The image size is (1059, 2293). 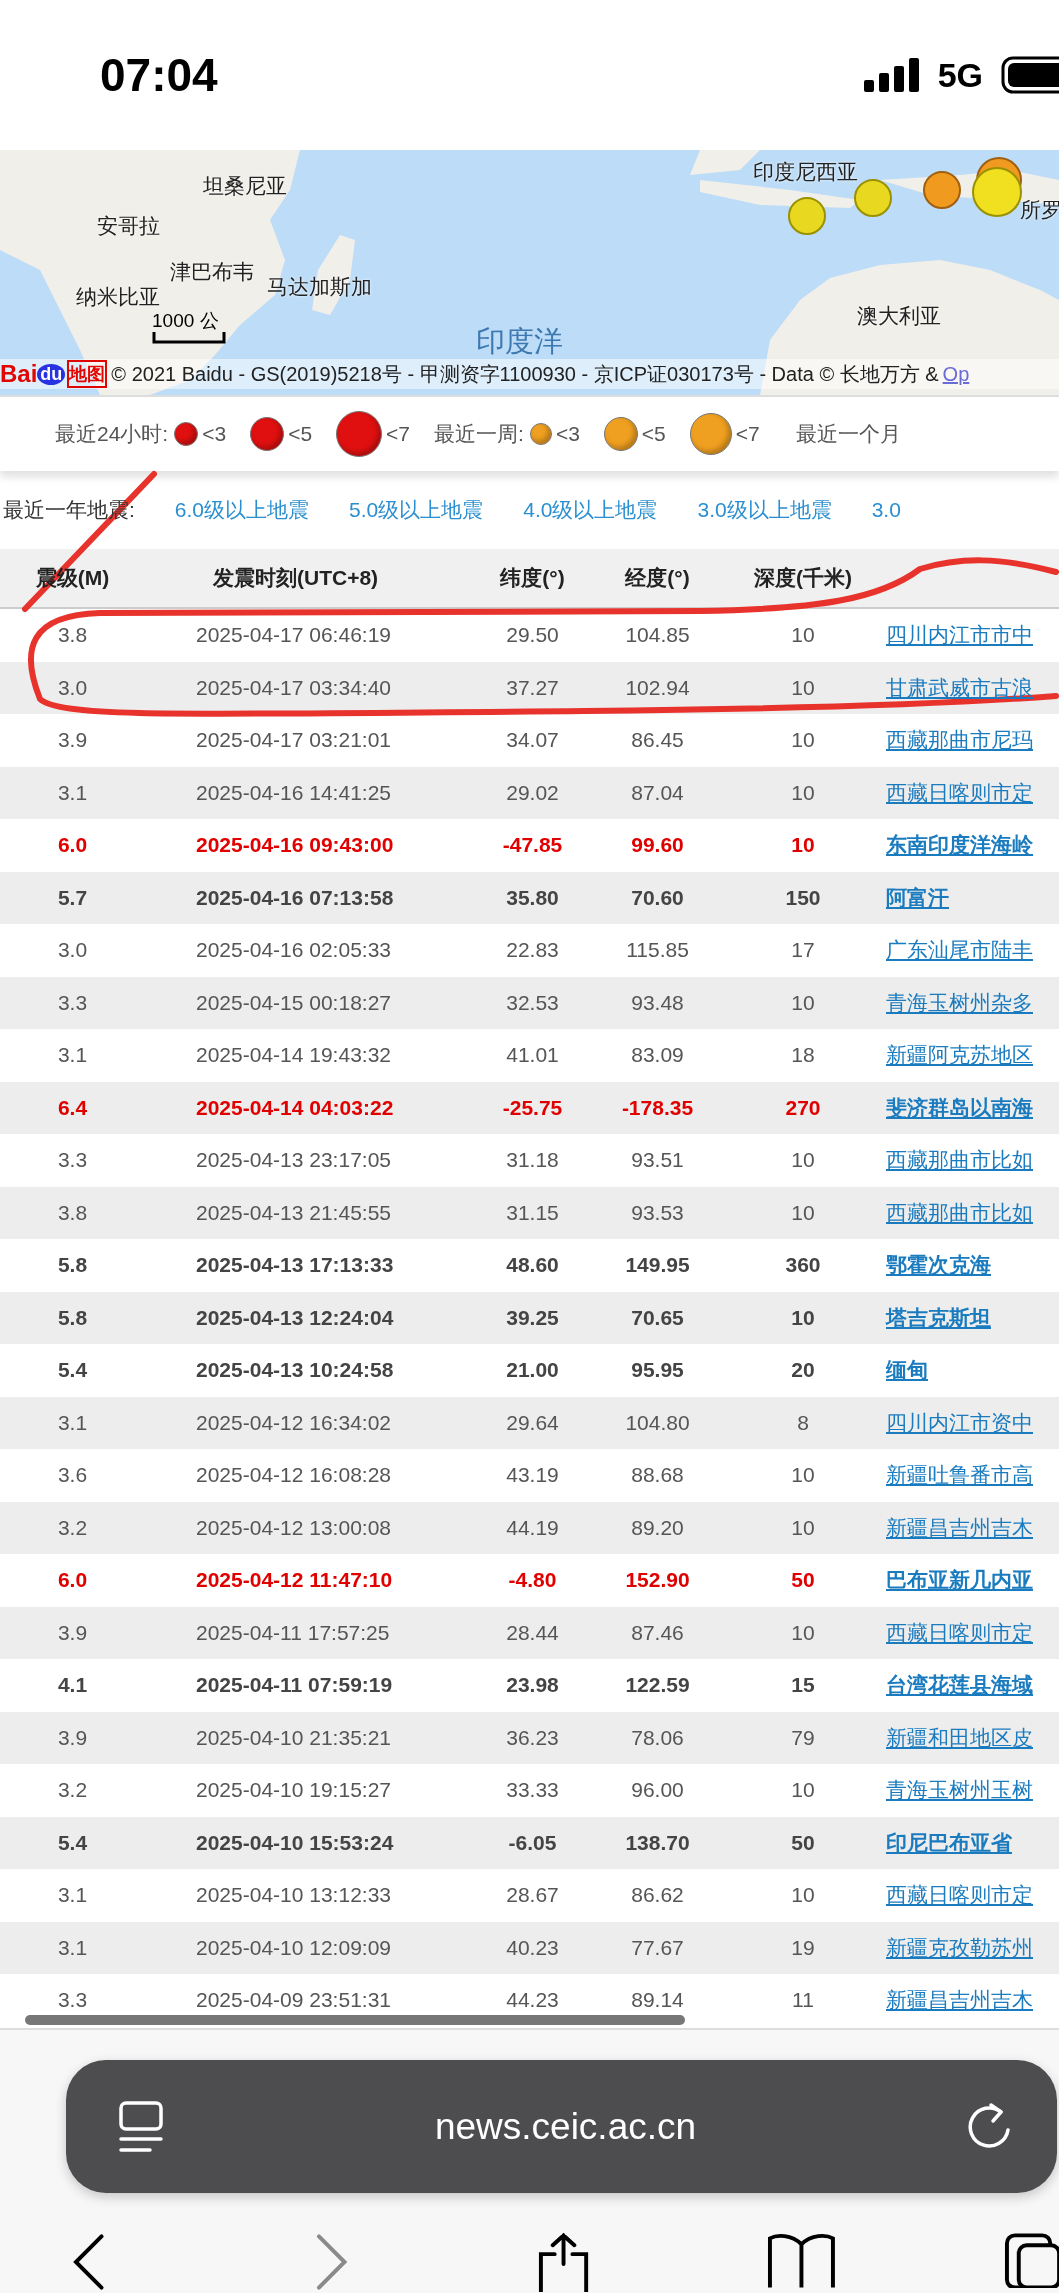 What do you see at coordinates (949, 1842) in the screenshot?
I see `location-link: 印尼巴布亚省` at bounding box center [949, 1842].